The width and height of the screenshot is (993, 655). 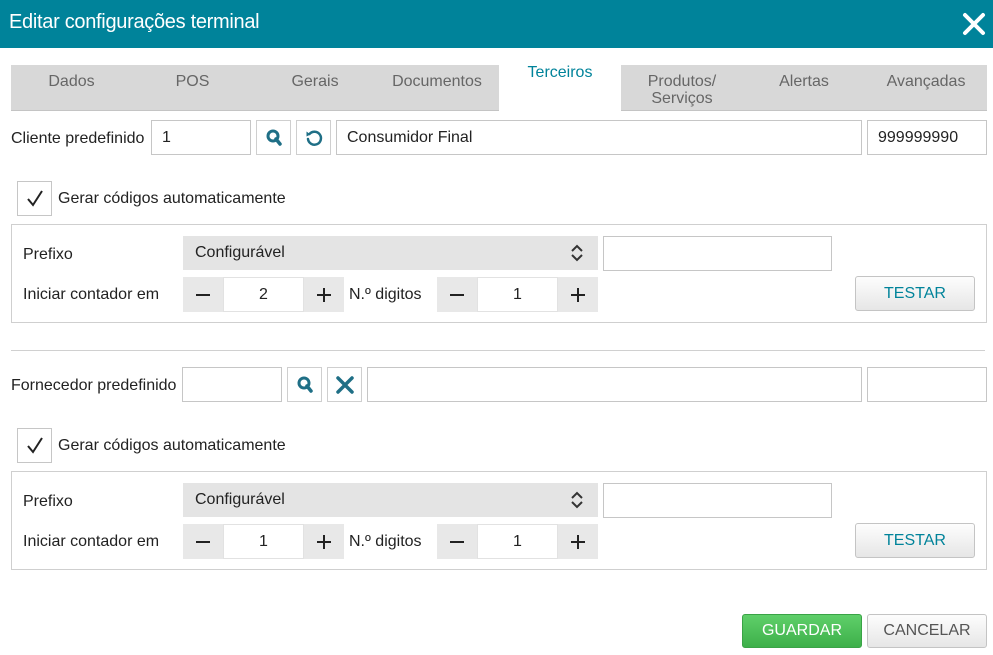 What do you see at coordinates (48, 501) in the screenshot?
I see `fornecedor-prefixo-label: Prefixo` at bounding box center [48, 501].